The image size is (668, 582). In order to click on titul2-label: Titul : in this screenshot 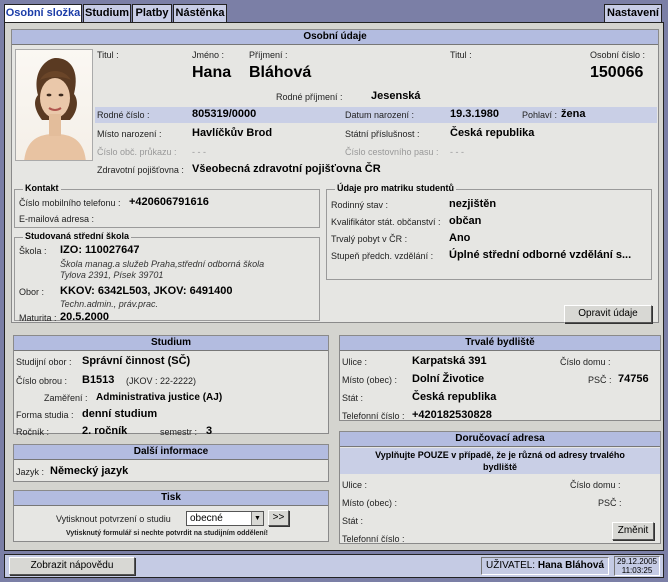, I will do `click(461, 55)`.